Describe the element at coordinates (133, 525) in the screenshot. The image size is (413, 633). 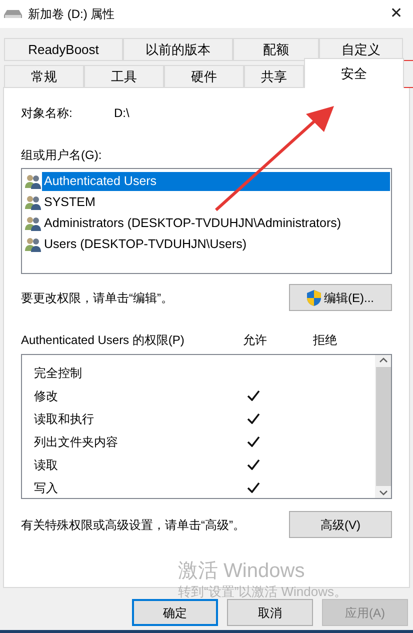
I see `advanced-hint: 有关特殊权限或高级设置，请单击“高级”。` at that location.